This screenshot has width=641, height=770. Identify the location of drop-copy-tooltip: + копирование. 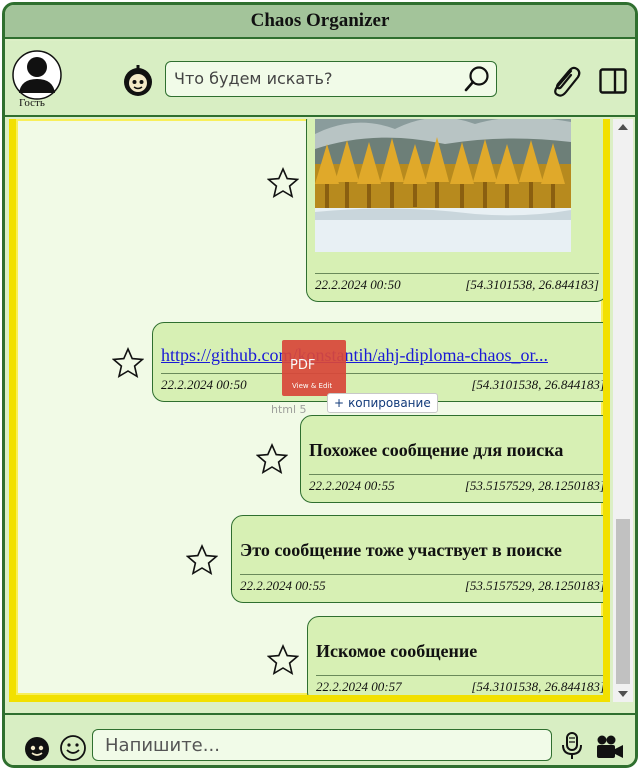
(382, 403).